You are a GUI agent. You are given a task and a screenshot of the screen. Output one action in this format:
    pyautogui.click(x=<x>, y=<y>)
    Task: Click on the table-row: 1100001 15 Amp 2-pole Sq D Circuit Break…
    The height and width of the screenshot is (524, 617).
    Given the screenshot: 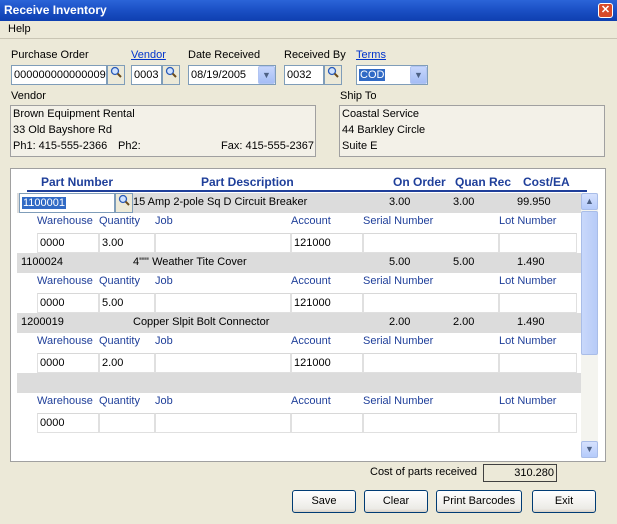 What is the action you would take?
    pyautogui.click(x=299, y=203)
    